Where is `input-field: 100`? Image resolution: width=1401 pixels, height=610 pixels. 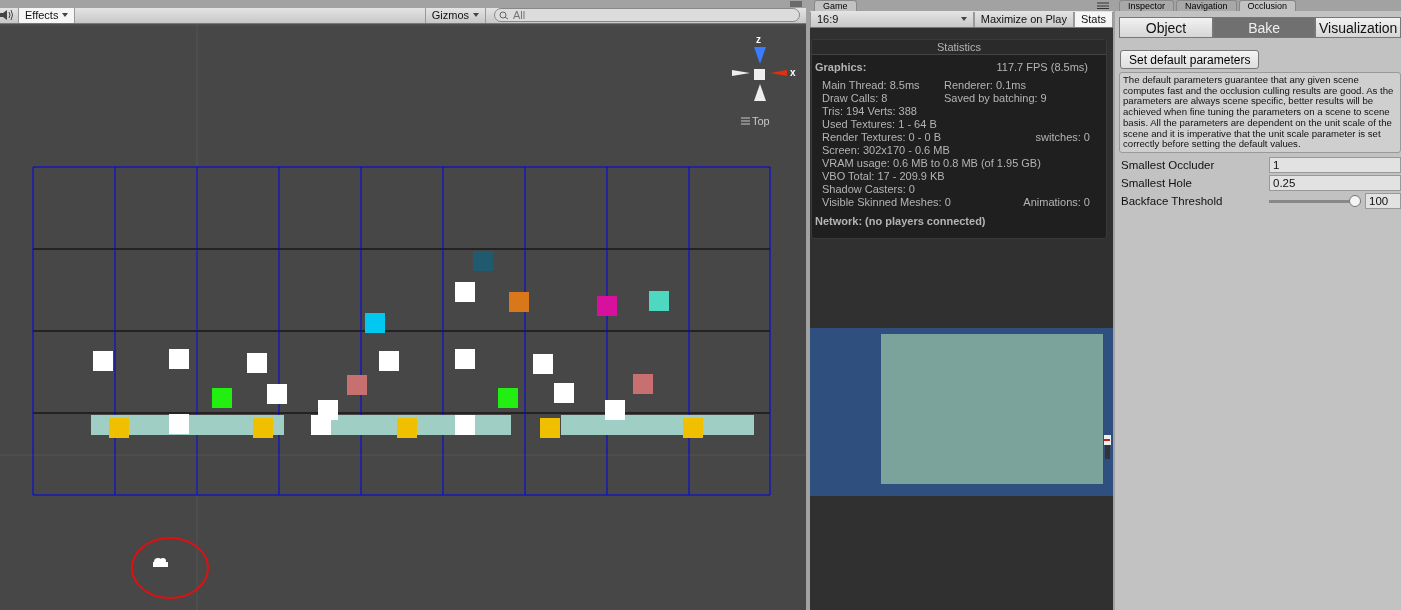 input-field: 100 is located at coordinates (1383, 200).